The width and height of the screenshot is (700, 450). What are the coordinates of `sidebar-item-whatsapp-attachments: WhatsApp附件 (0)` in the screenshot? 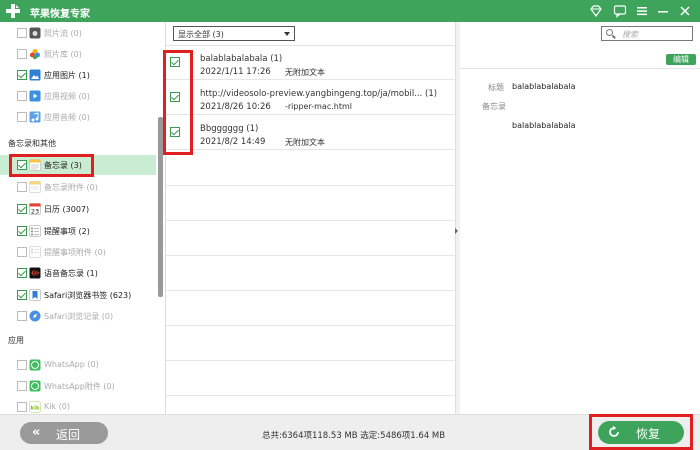 It's located at (80, 386).